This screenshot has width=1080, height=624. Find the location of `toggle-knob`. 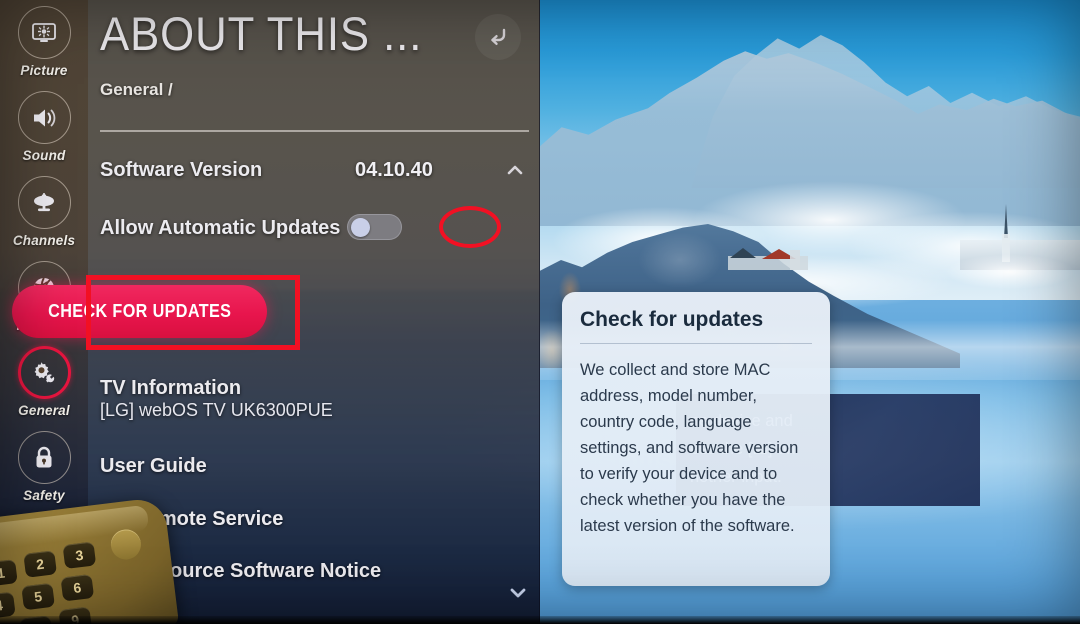

toggle-knob is located at coordinates (360, 227).